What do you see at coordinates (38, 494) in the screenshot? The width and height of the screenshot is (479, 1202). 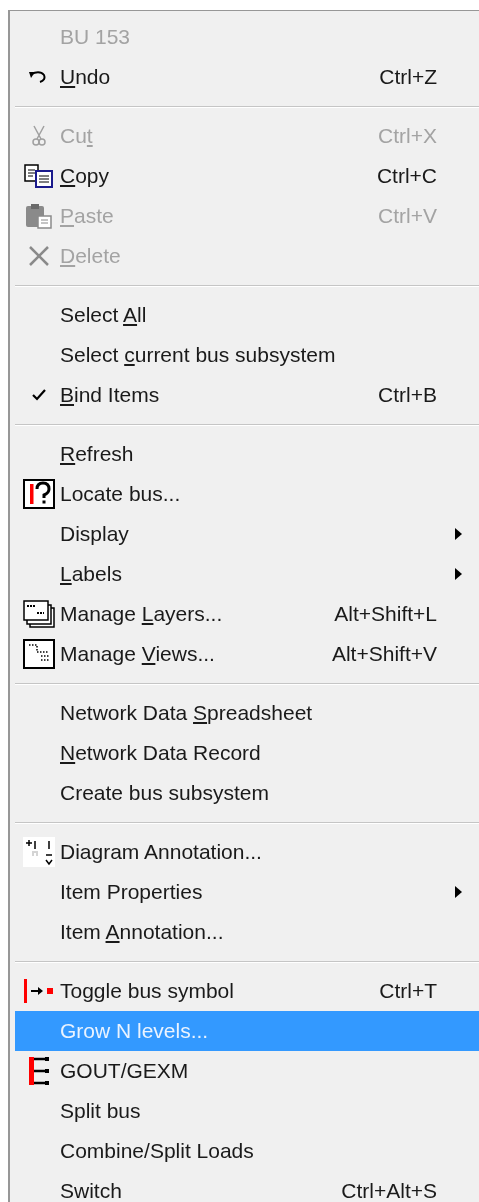 I see `question-mark-icon` at bounding box center [38, 494].